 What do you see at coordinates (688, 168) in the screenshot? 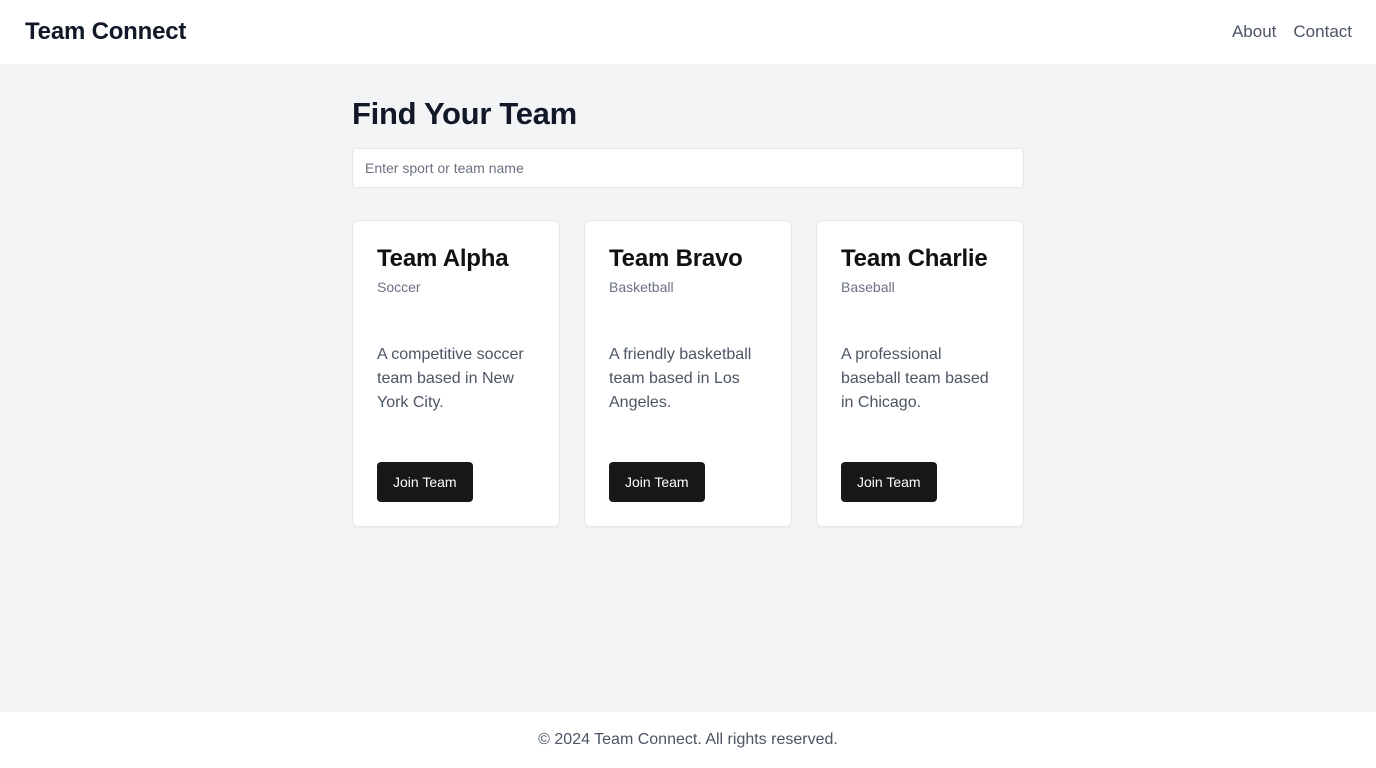
I see `search-input` at bounding box center [688, 168].